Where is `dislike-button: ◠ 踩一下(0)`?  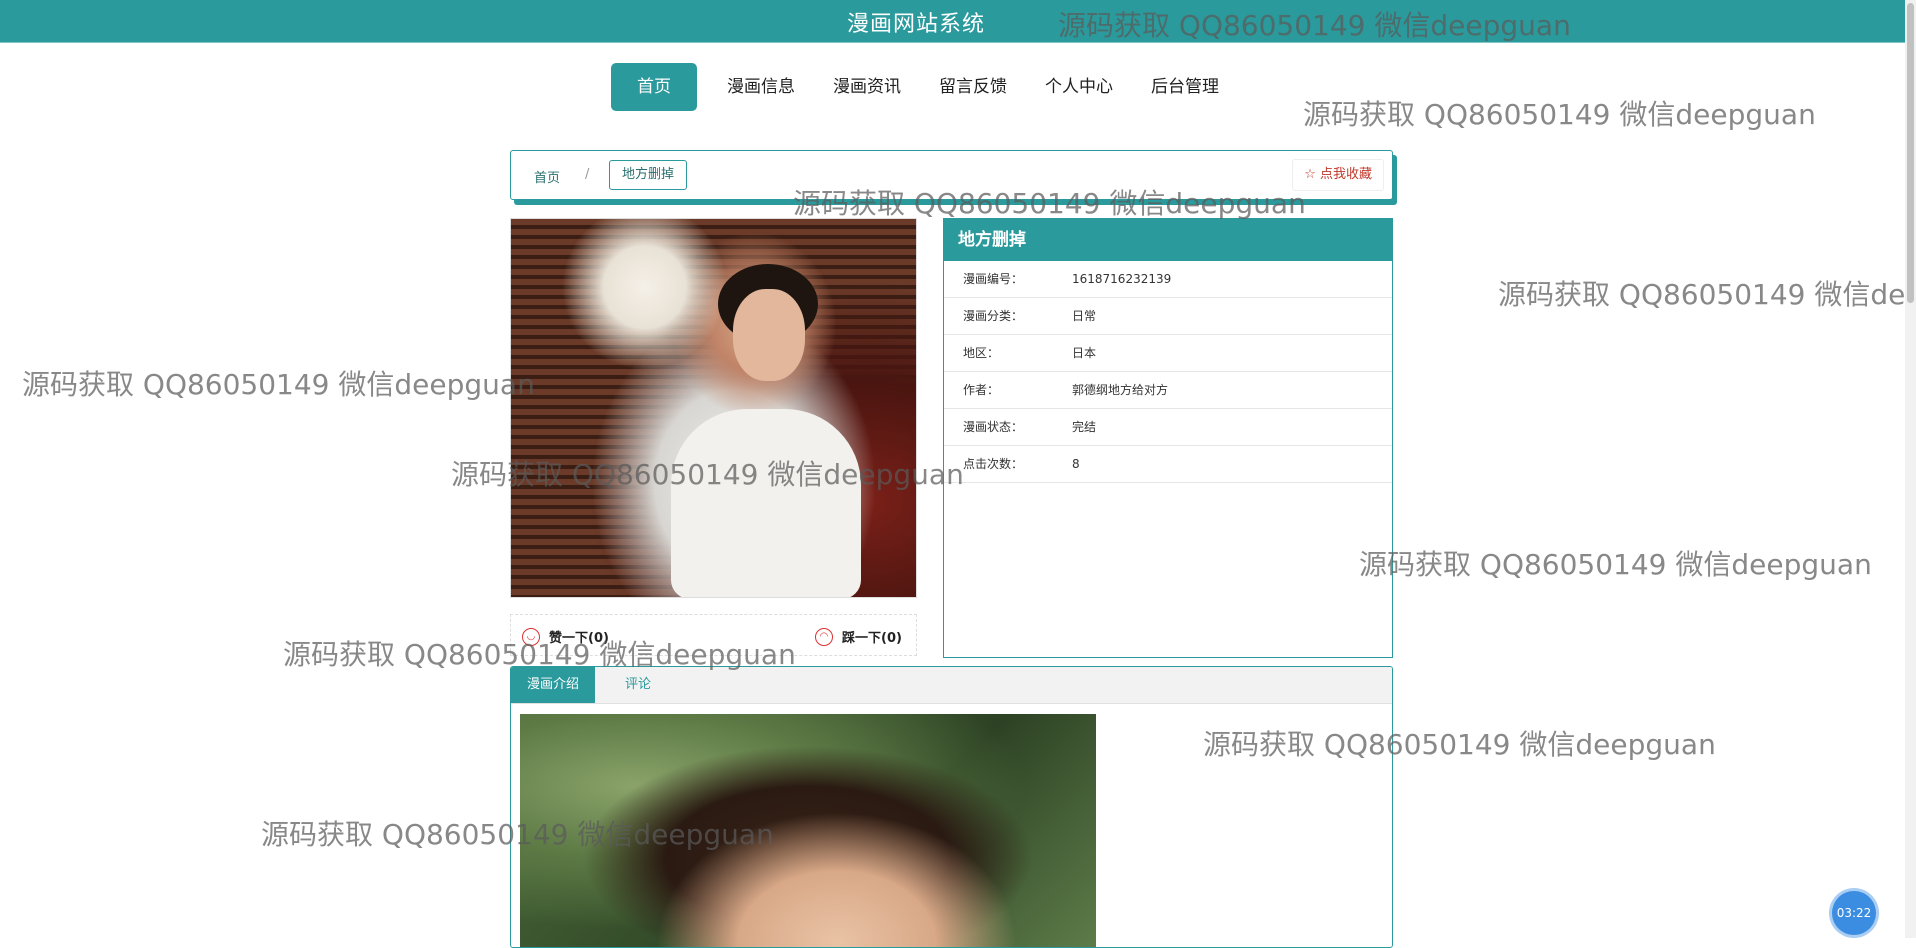 dislike-button: ◠ 踩一下(0) is located at coordinates (858, 636).